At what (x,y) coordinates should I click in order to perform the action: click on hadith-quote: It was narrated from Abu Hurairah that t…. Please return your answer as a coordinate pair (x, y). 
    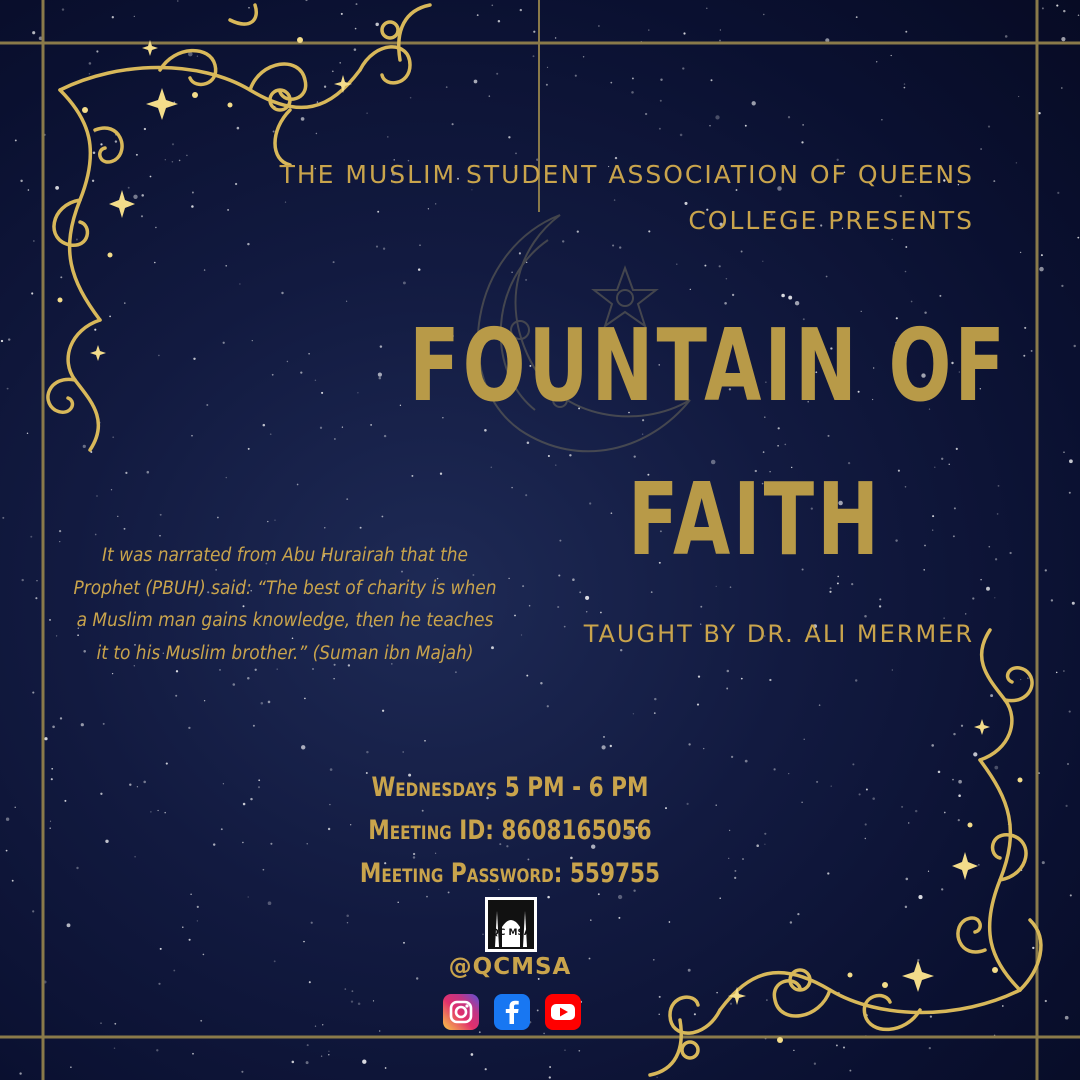
    Looking at the image, I should click on (285, 604).